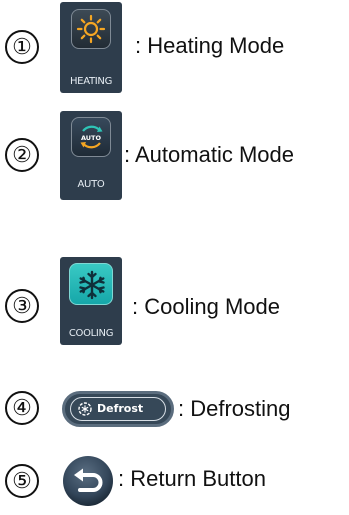 This screenshot has width=349, height=515. I want to click on defrost-label: Defrost, so click(118, 409).